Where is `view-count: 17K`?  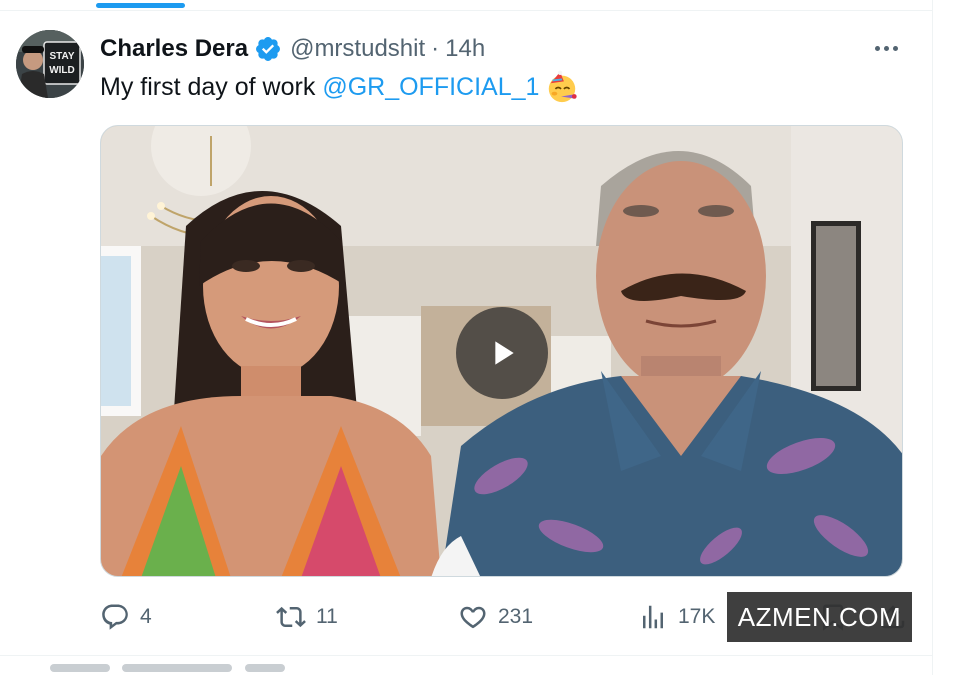 view-count: 17K is located at coordinates (697, 616).